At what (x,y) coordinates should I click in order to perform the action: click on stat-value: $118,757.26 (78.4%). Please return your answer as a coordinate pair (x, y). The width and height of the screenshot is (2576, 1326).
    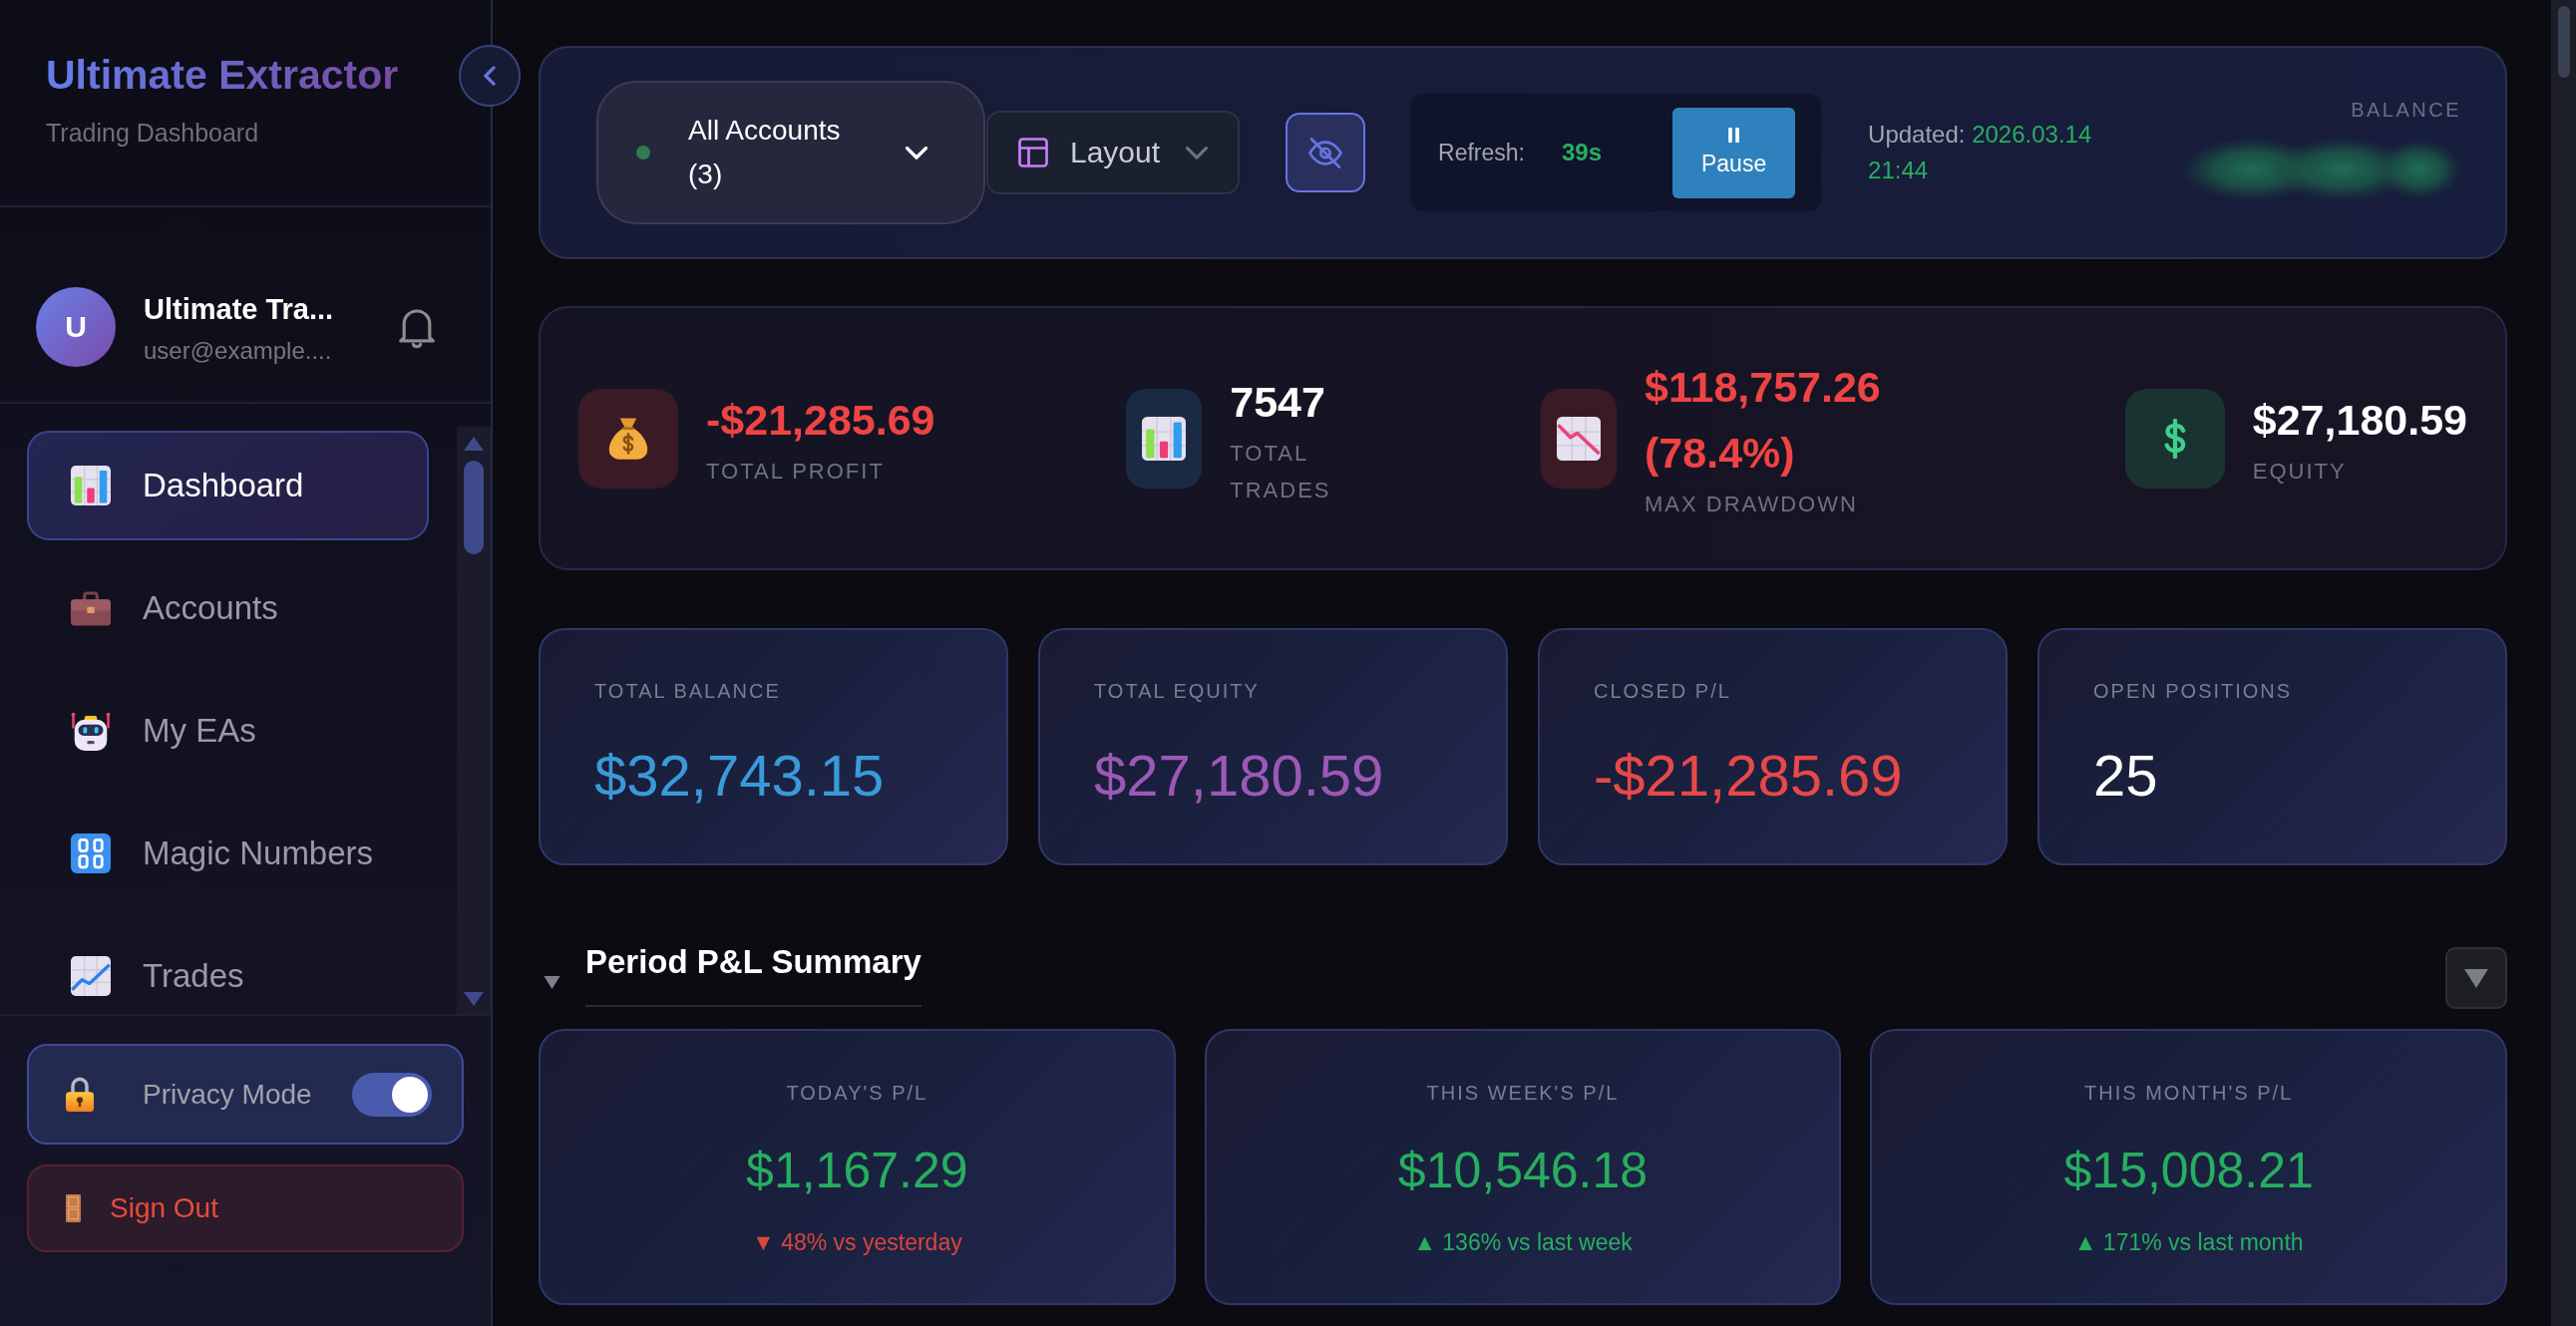
    Looking at the image, I should click on (1763, 420).